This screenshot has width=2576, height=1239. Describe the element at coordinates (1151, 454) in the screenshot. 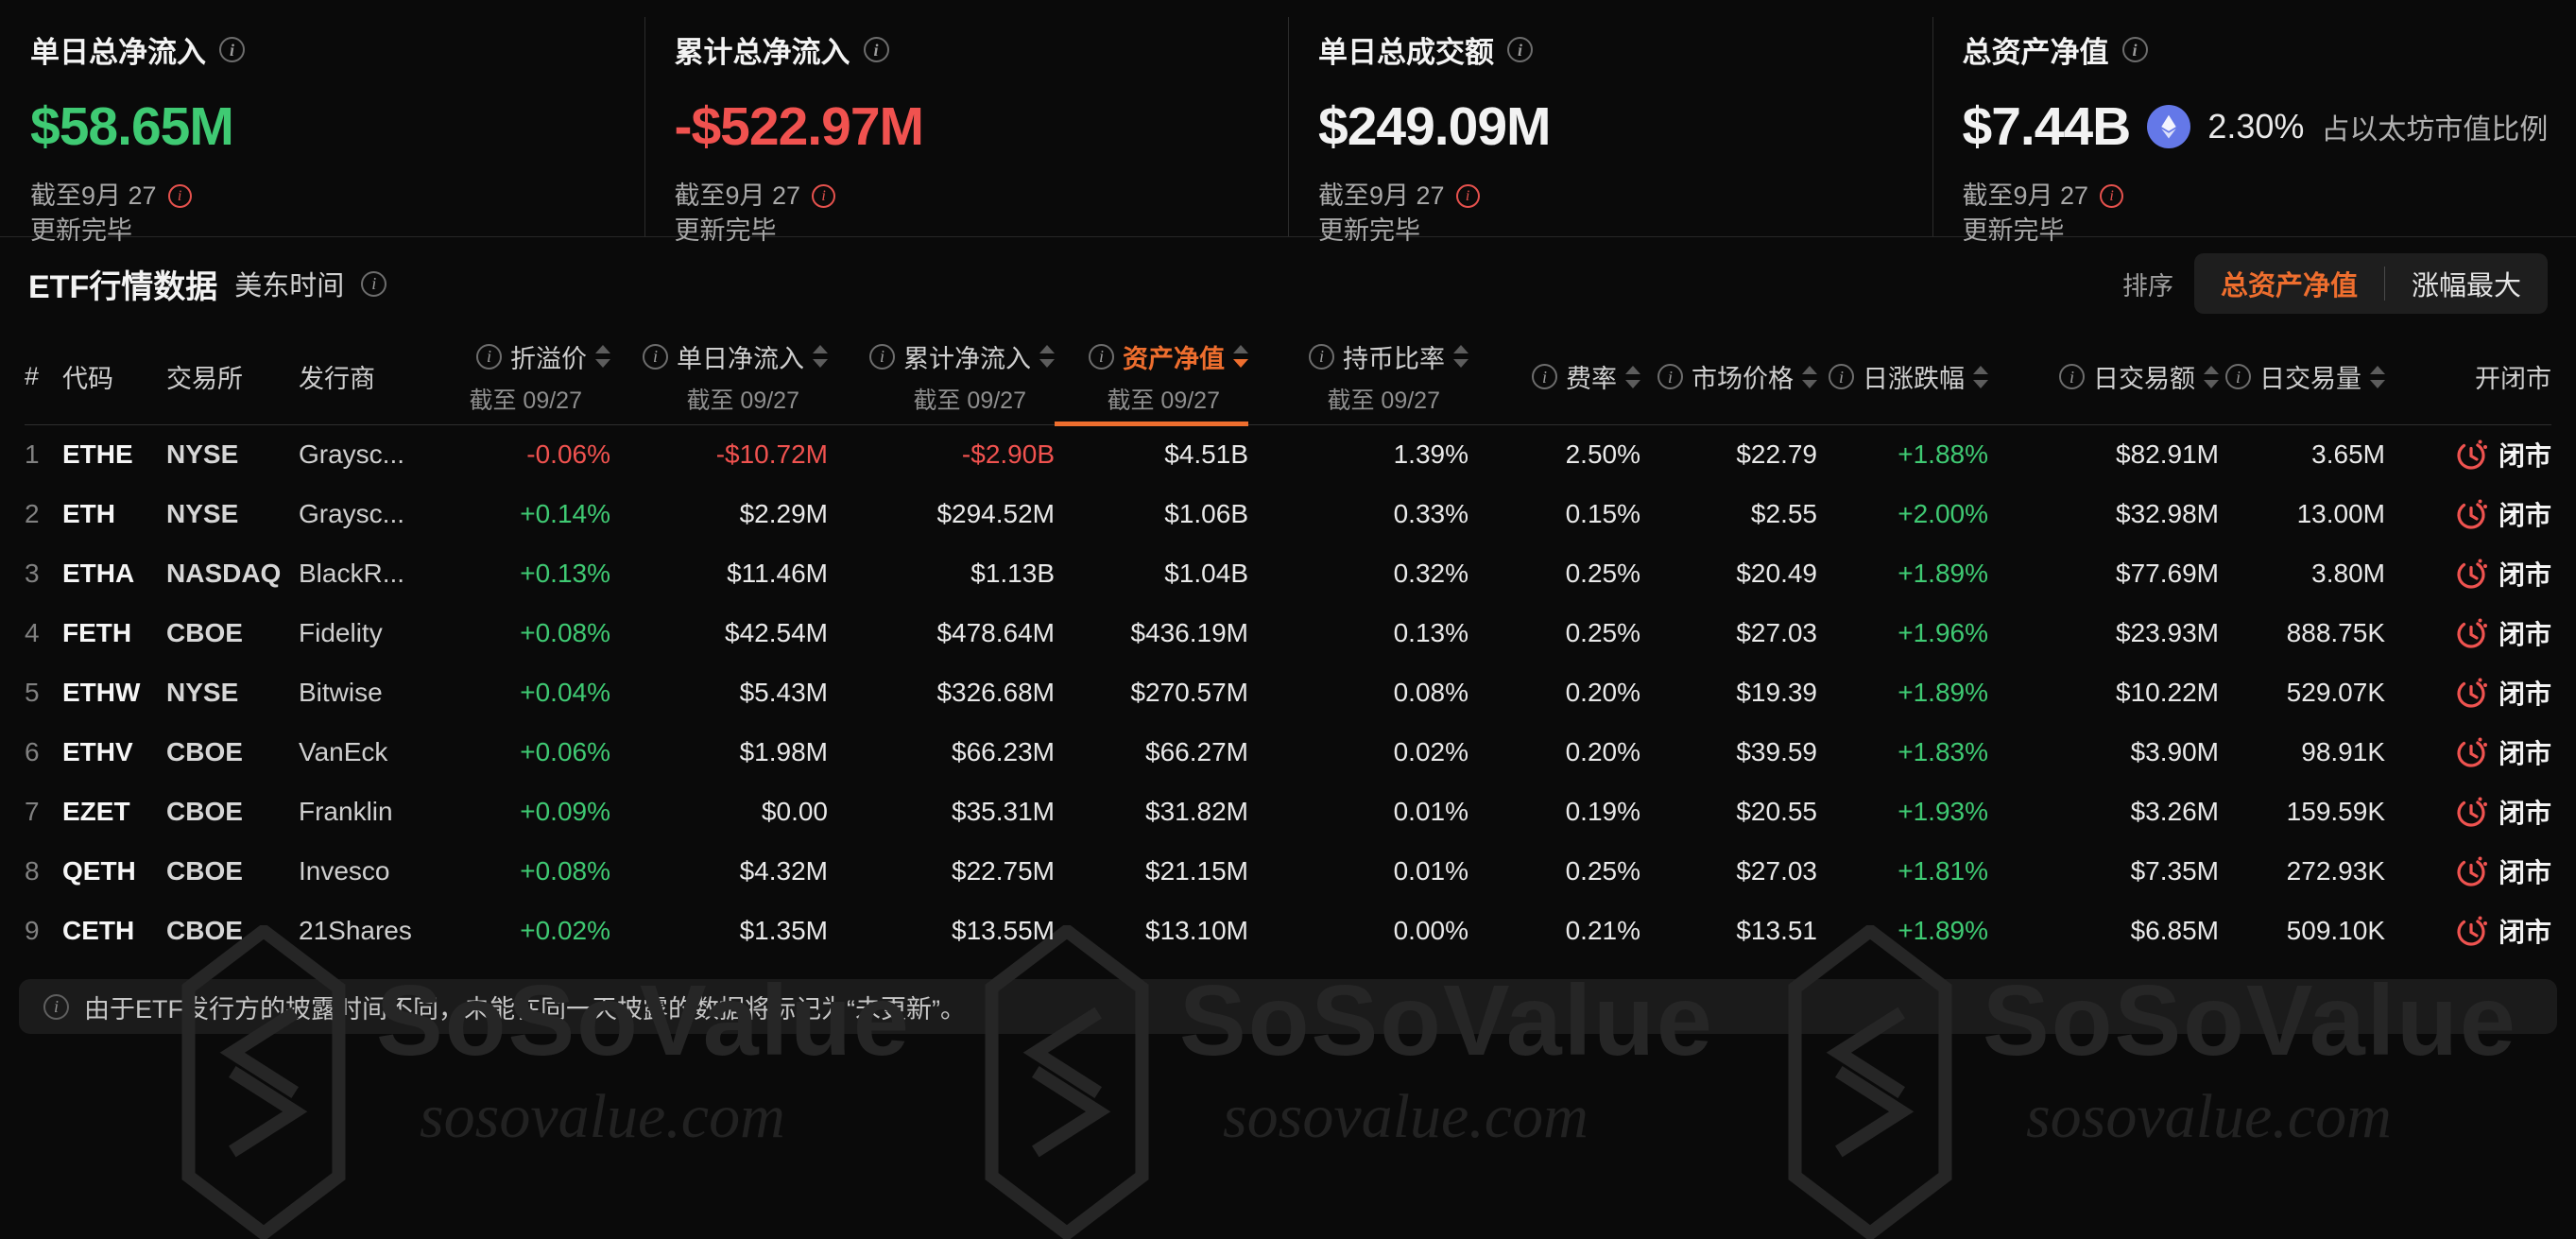

I see `net-assets-cell: $4.51B` at that location.